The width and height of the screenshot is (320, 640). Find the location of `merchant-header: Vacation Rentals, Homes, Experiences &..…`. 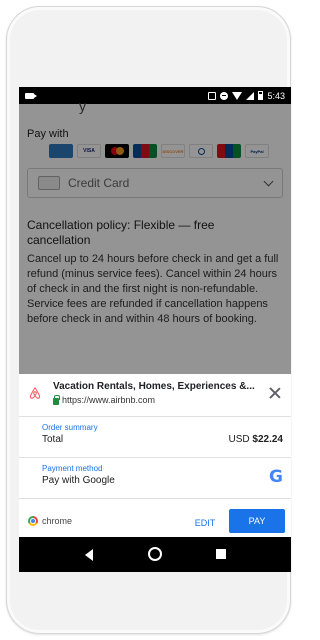

merchant-header: Vacation Rentals, Homes, Experiences &..… is located at coordinates (155, 395).